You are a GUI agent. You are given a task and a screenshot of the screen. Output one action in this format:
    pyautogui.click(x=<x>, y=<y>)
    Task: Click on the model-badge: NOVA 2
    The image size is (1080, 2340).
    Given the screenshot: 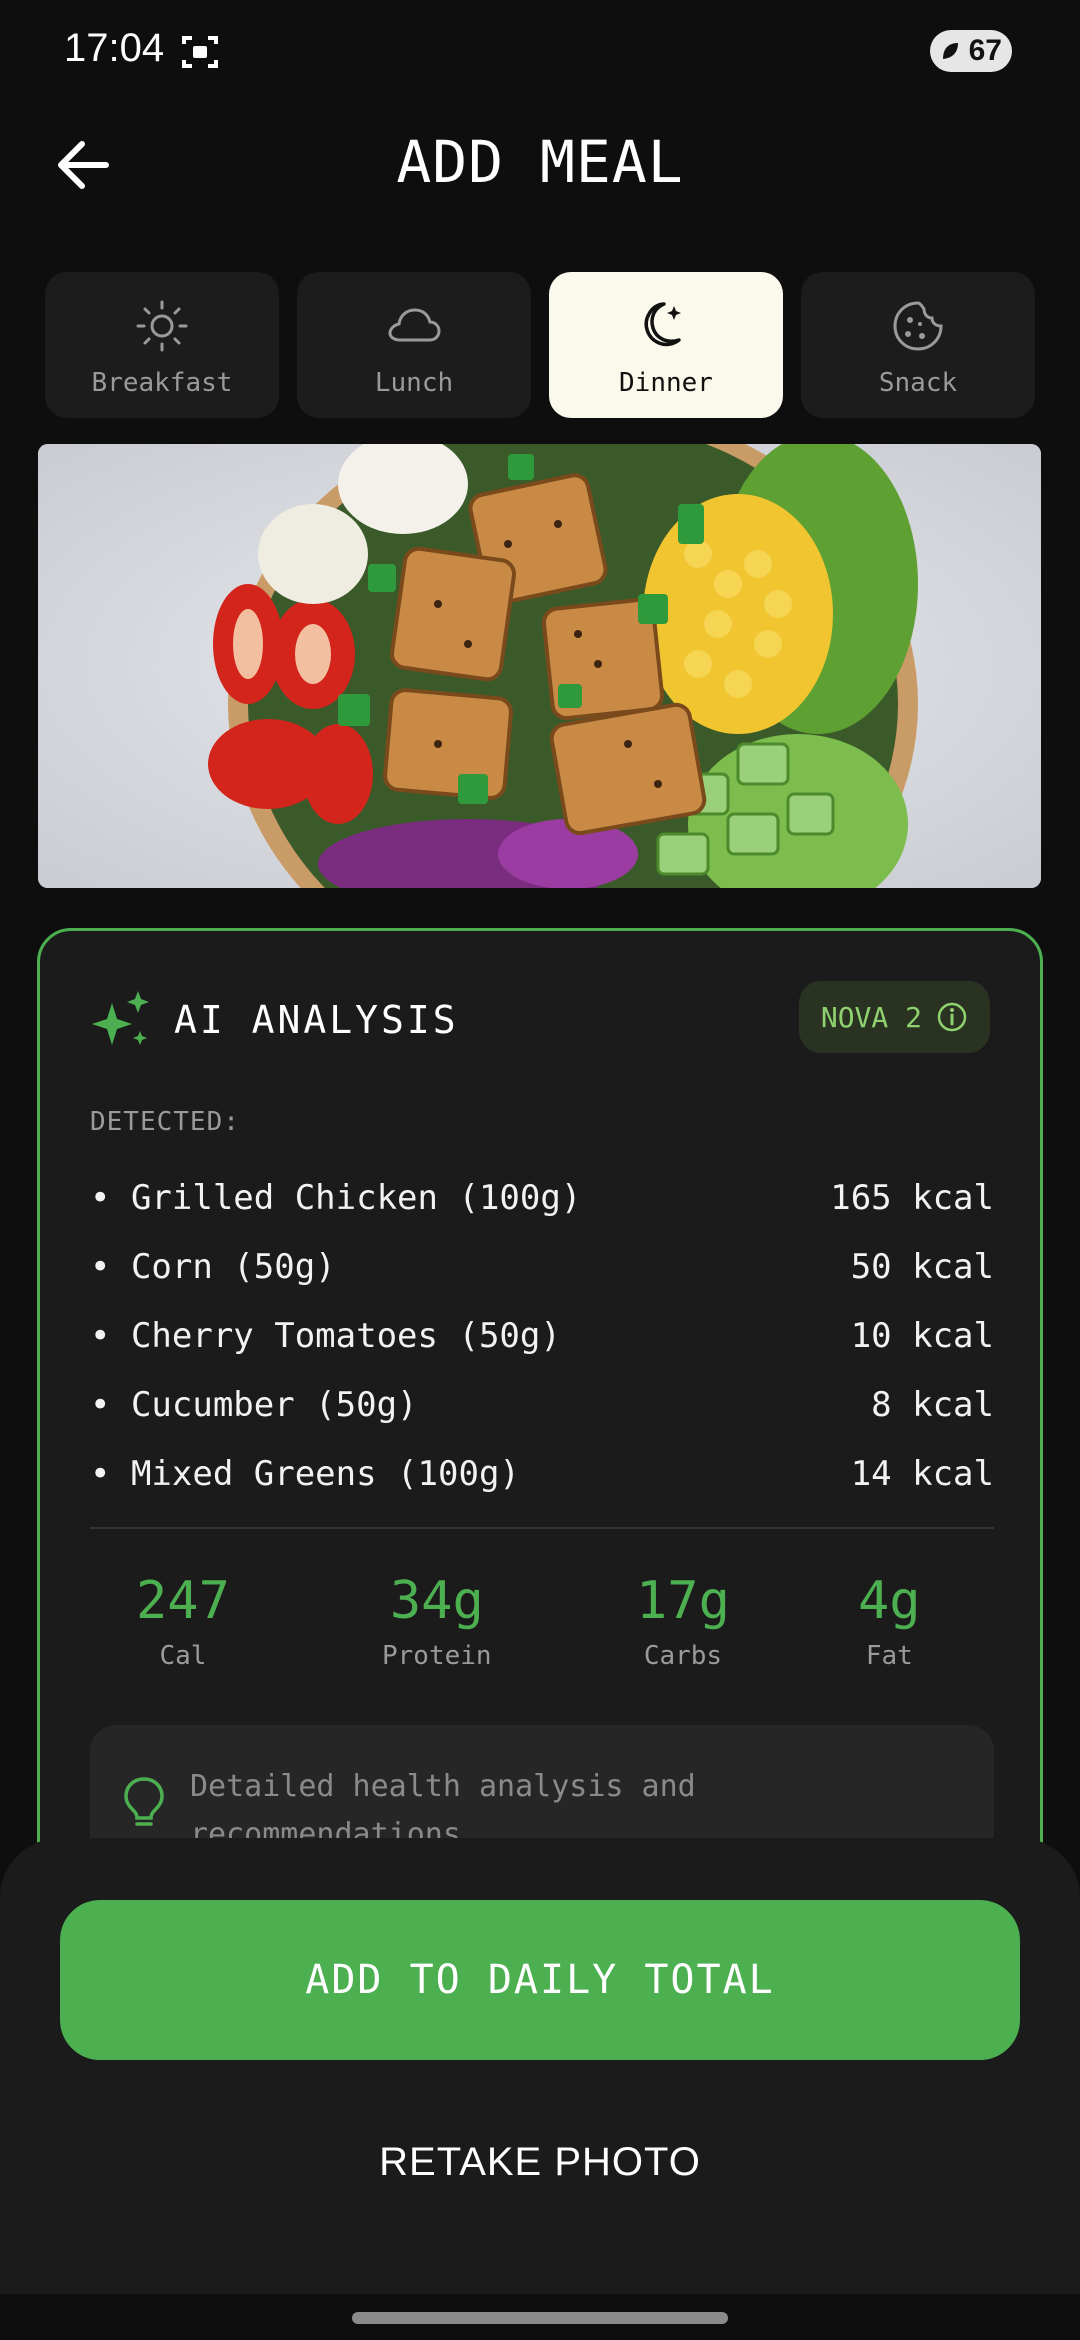 What is the action you would take?
    pyautogui.click(x=894, y=1017)
    